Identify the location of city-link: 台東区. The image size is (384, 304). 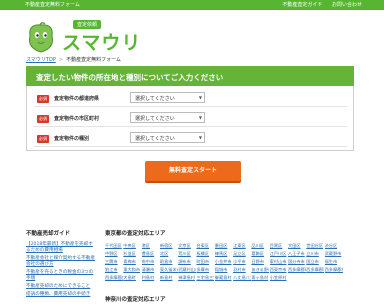
(205, 246).